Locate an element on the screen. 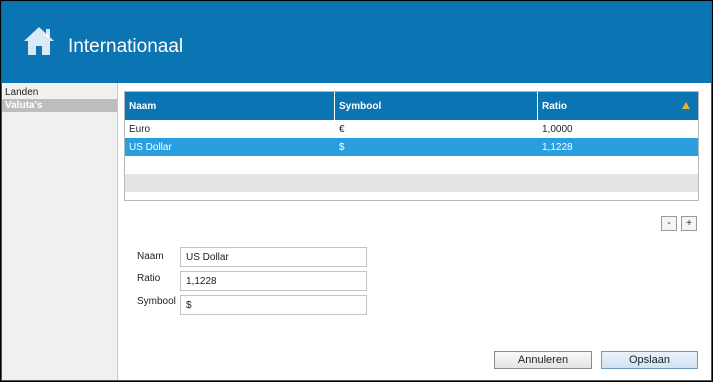  column-header-symbool: Symbool is located at coordinates (436, 106).